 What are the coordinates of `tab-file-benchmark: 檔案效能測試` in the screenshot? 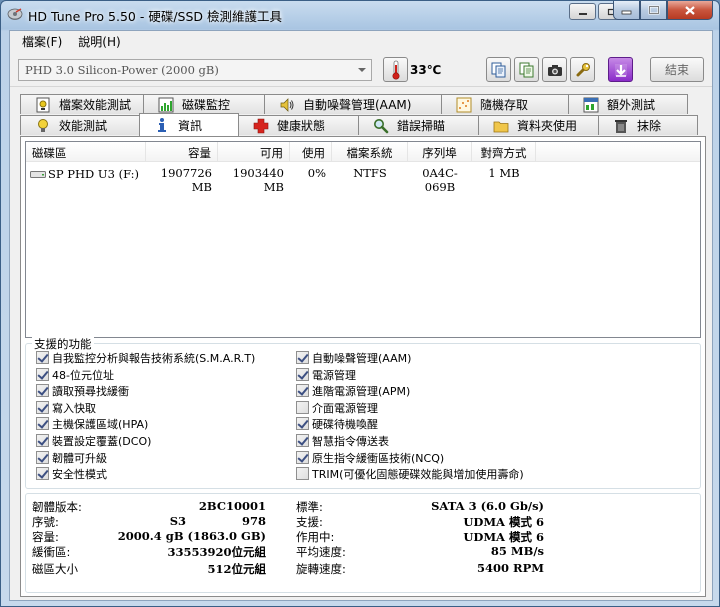 It's located at (82, 104).